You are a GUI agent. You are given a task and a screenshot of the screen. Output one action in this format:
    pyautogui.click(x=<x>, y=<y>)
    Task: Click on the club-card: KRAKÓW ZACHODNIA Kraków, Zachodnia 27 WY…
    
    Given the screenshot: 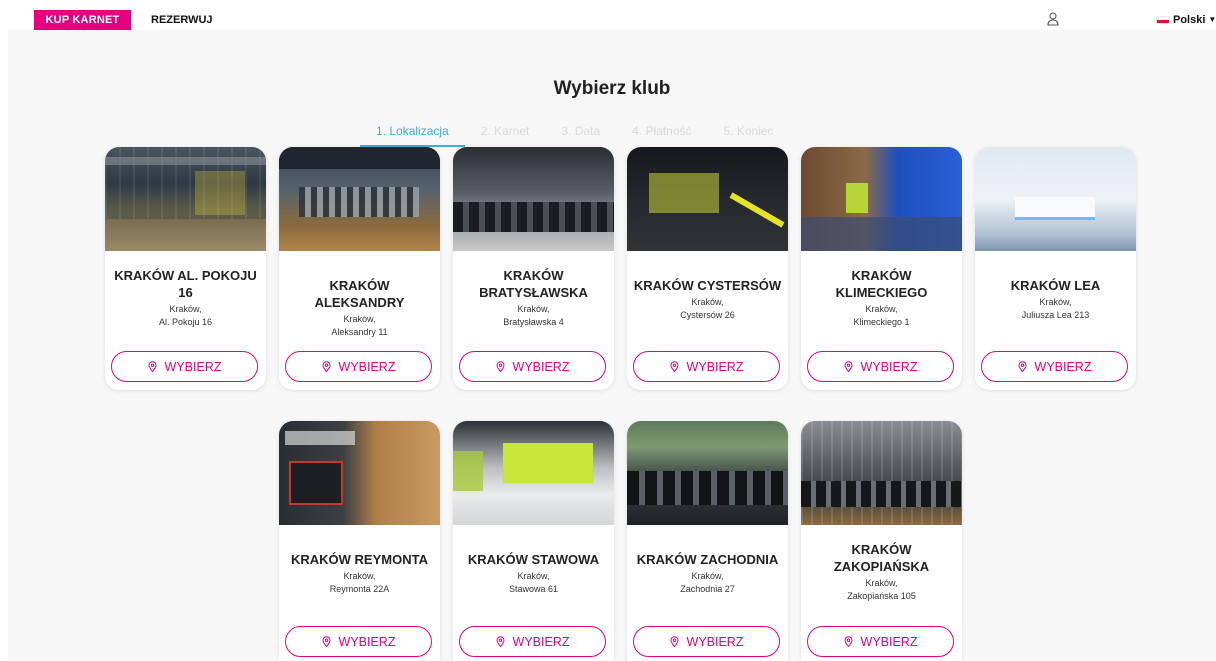 What is the action you would take?
    pyautogui.click(x=707, y=541)
    